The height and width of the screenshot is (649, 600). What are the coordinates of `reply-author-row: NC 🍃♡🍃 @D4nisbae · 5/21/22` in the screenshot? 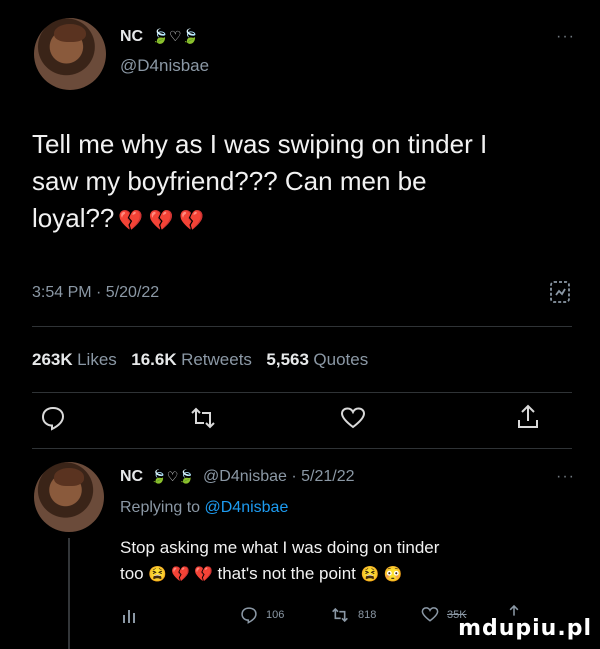 It's located at (237, 477).